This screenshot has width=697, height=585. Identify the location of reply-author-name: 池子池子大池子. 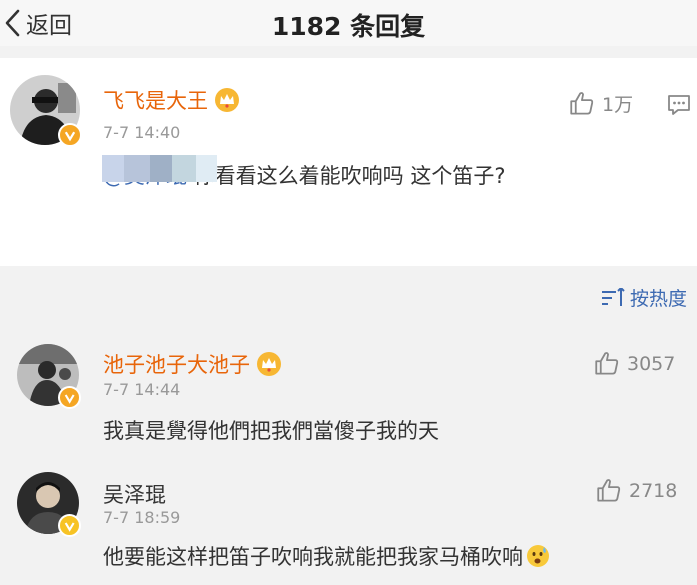
(176, 364).